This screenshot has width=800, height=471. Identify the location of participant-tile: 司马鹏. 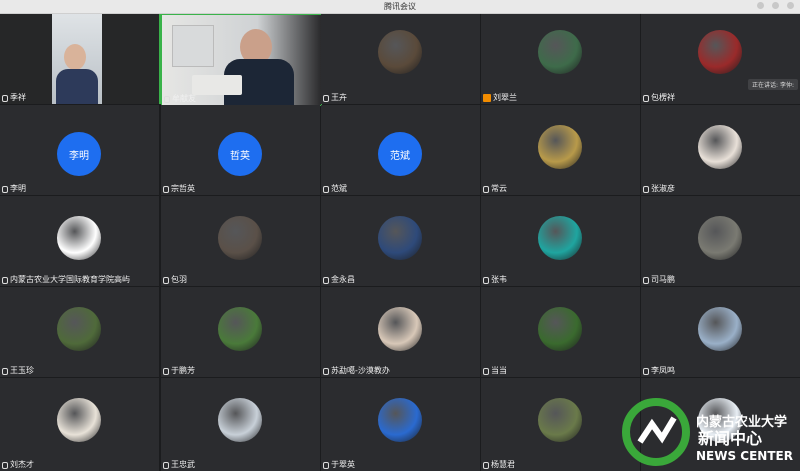
(720, 241).